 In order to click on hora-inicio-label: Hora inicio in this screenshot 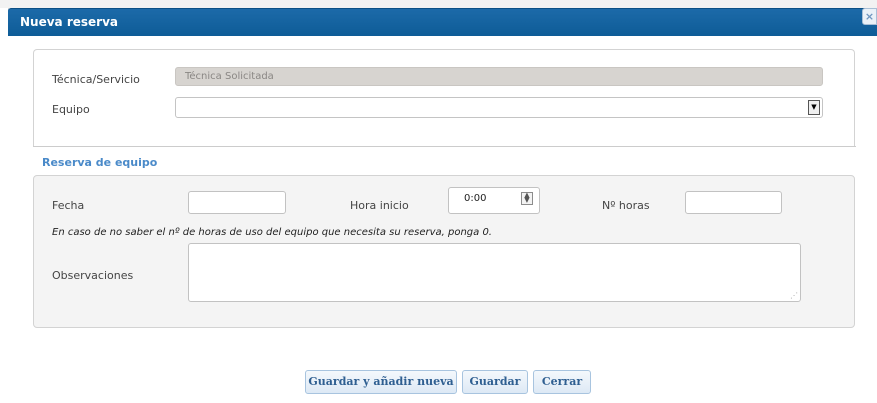, I will do `click(379, 205)`.